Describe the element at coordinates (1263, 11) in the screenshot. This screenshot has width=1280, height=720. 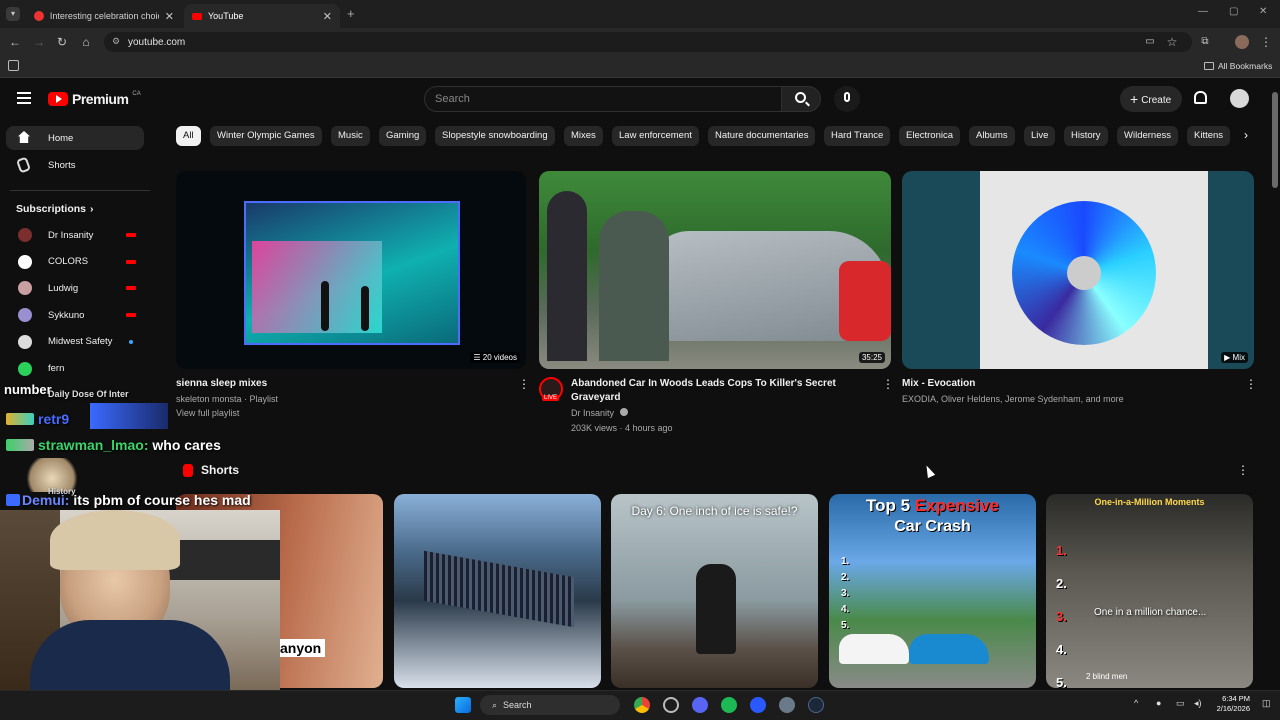
I see `close-window-icon: ✕` at that location.